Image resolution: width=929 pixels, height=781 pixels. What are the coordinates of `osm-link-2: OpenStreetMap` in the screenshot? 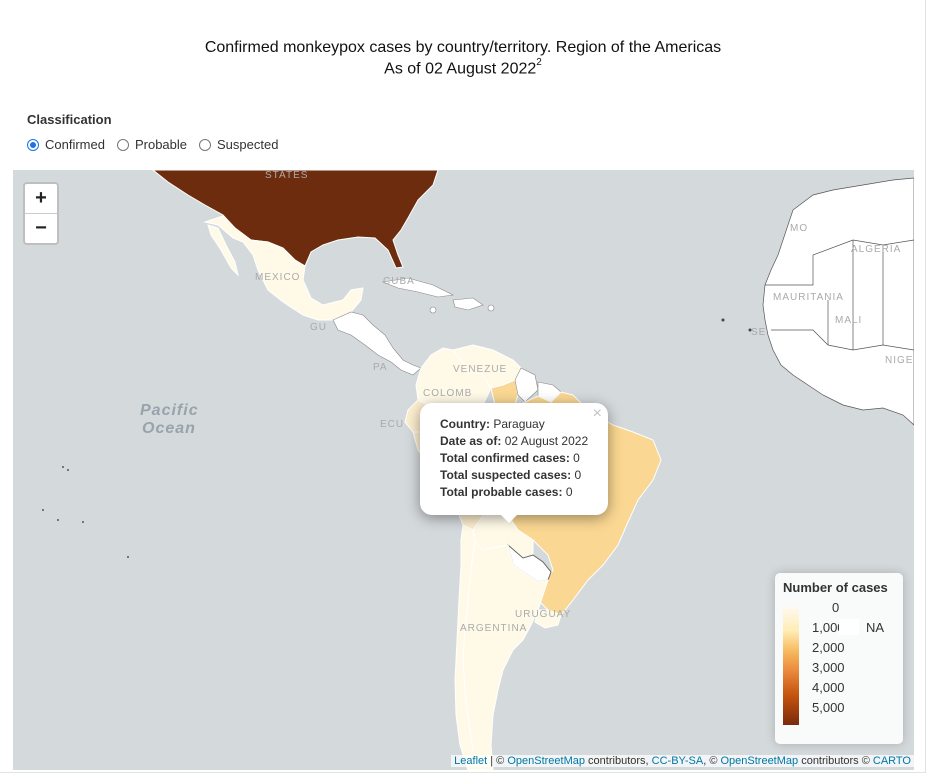 It's located at (759, 761).